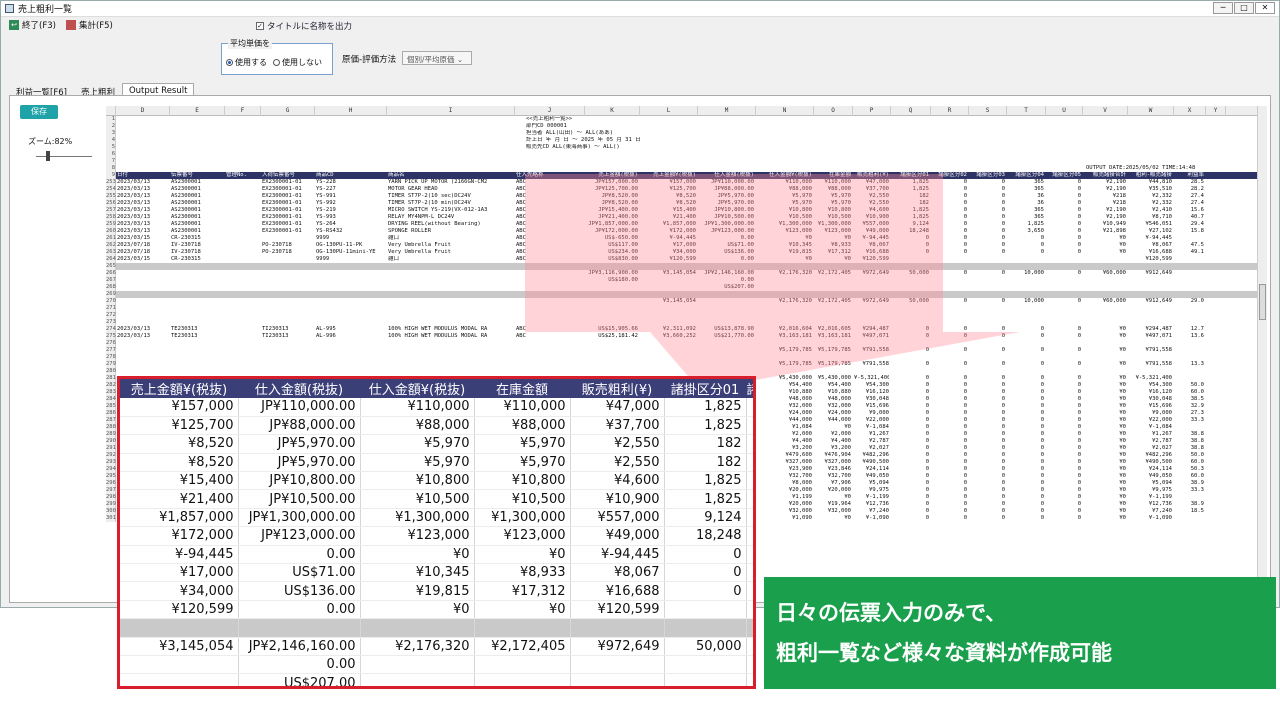 This screenshot has height=720, width=1280. What do you see at coordinates (111, 364) in the screenshot?
I see `row-number: 279` at bounding box center [111, 364].